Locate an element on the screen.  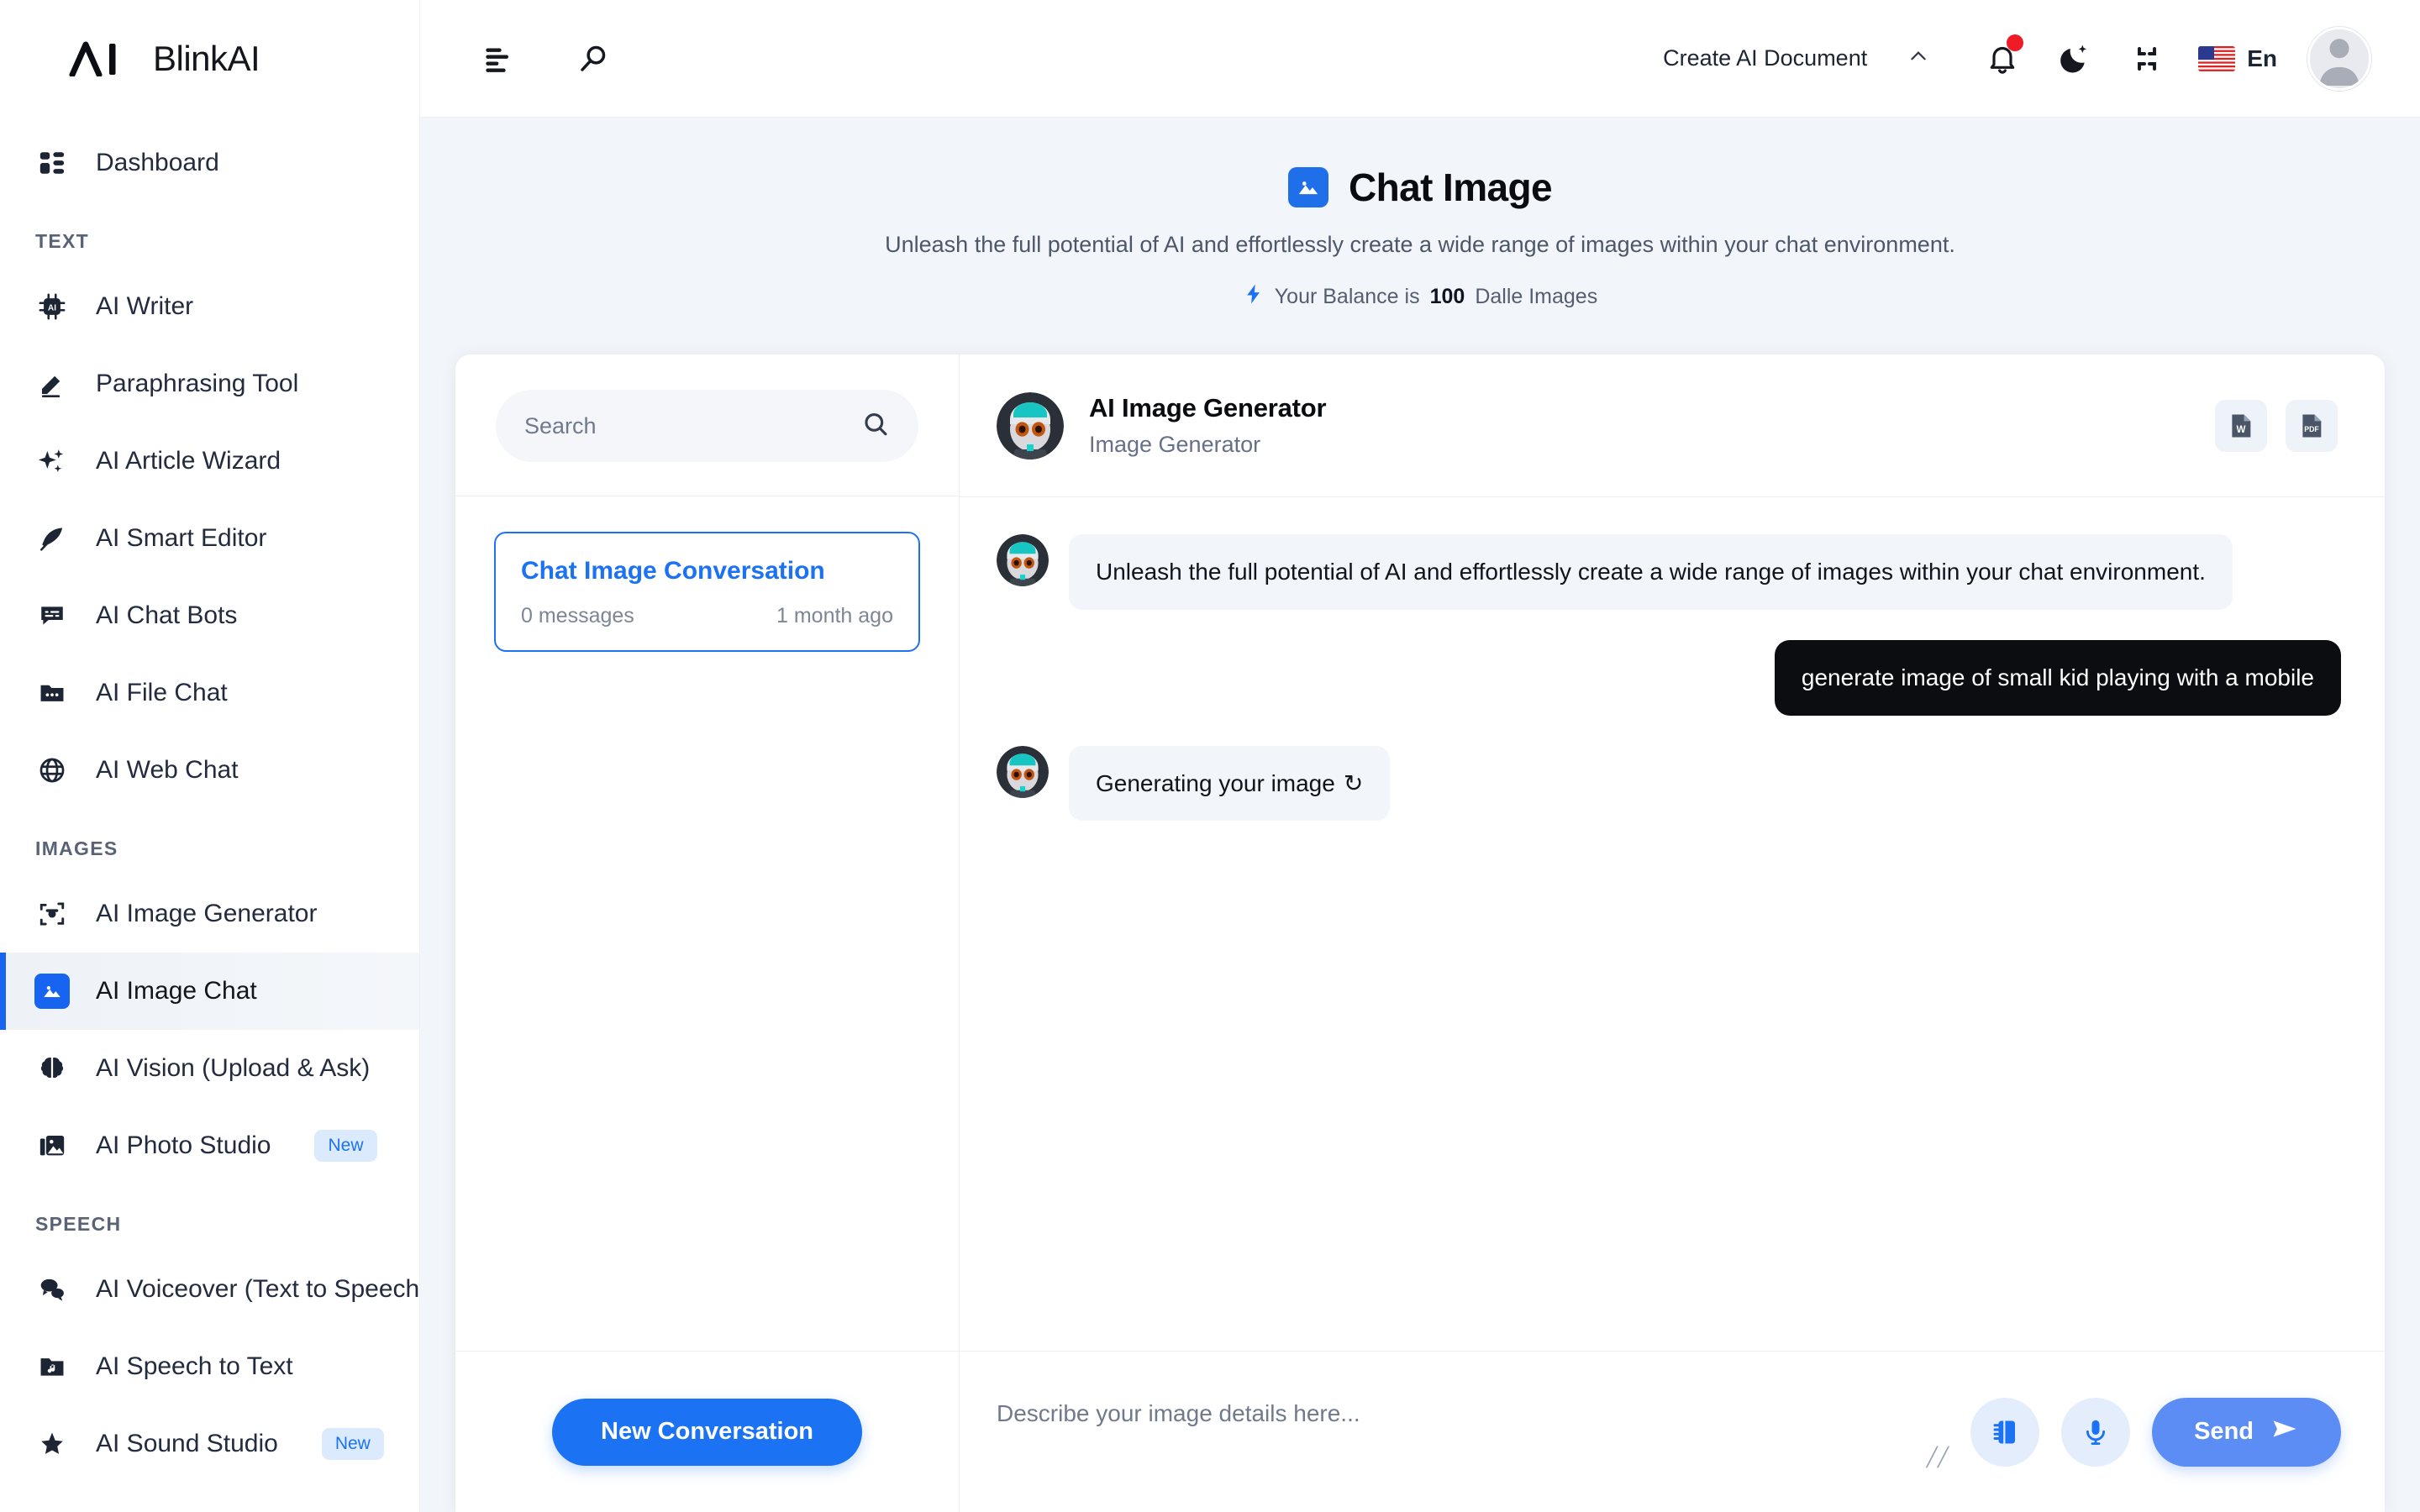
balance-status: Your Balance is 100 Dalle Images is located at coordinates (1420, 297).